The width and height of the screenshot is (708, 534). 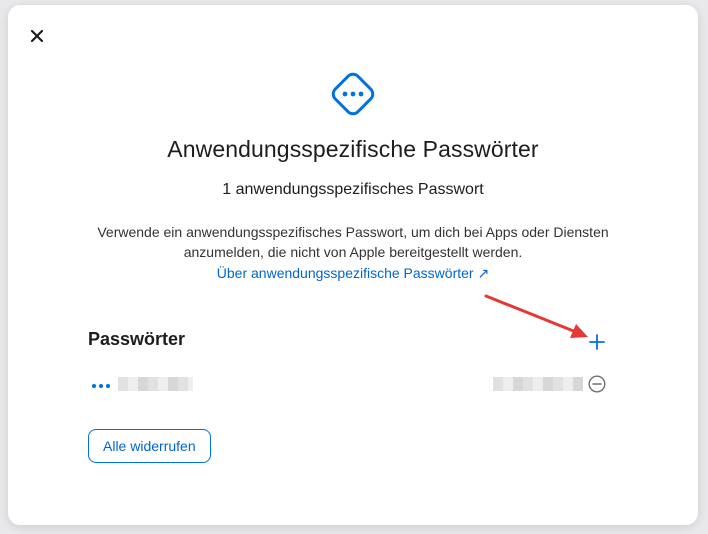 What do you see at coordinates (101, 386) in the screenshot?
I see `ellipsis-icon` at bounding box center [101, 386].